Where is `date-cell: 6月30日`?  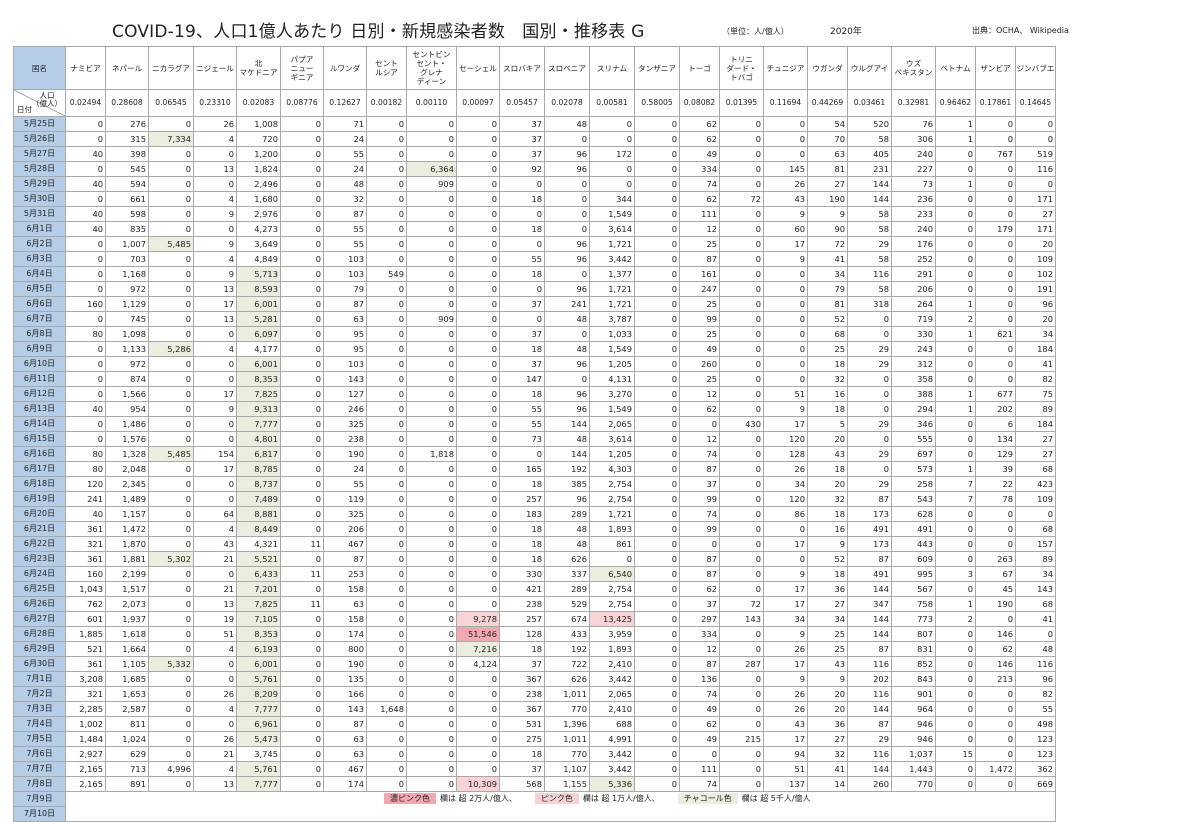 date-cell: 6月30日 is located at coordinates (39, 664).